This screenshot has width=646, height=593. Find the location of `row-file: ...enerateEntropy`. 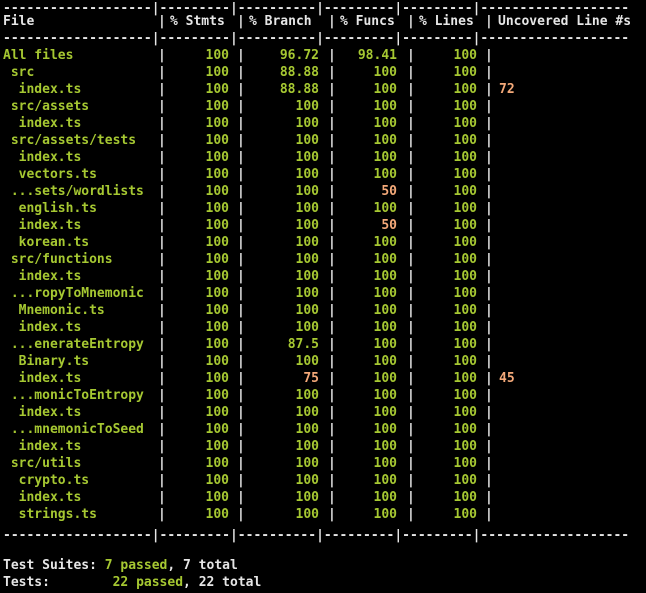

row-file: ...enerateEntropy is located at coordinates (73, 344).